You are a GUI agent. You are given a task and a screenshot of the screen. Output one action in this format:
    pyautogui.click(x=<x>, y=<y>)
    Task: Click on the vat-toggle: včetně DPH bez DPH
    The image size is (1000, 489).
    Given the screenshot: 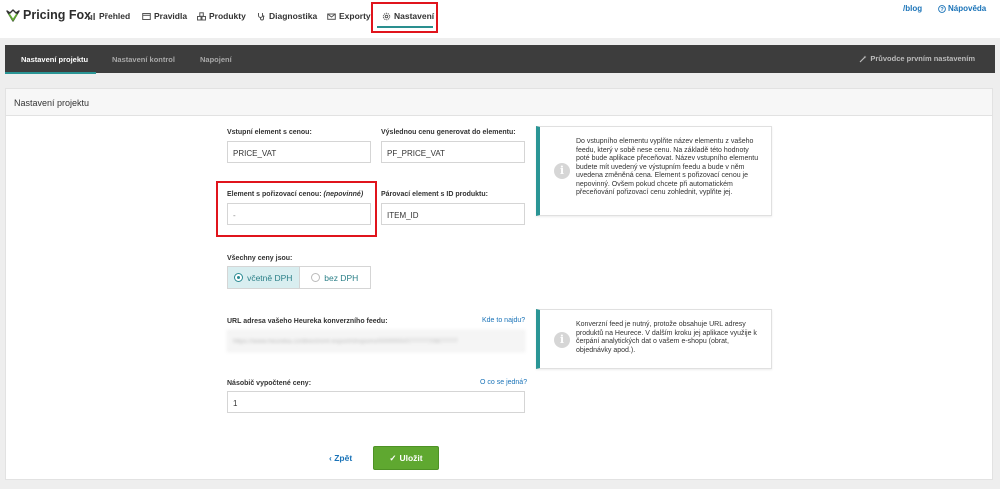 What is the action you would take?
    pyautogui.click(x=299, y=277)
    